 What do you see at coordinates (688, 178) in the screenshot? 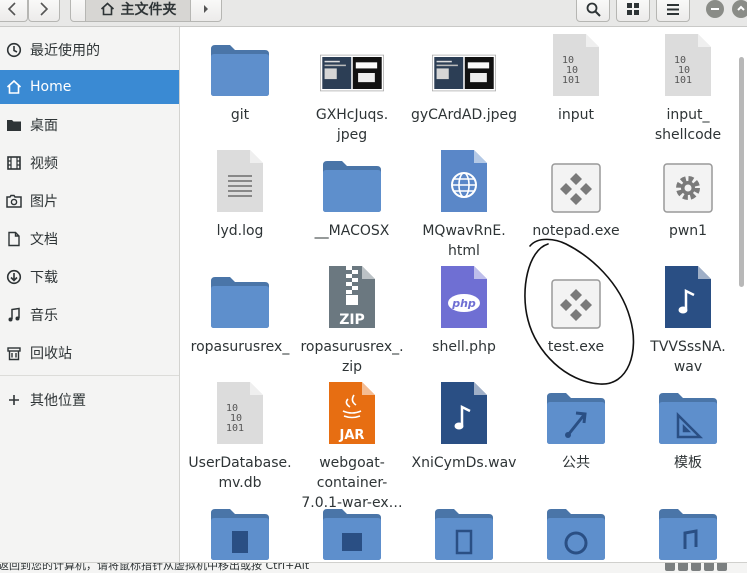
I see `gear-icon` at bounding box center [688, 178].